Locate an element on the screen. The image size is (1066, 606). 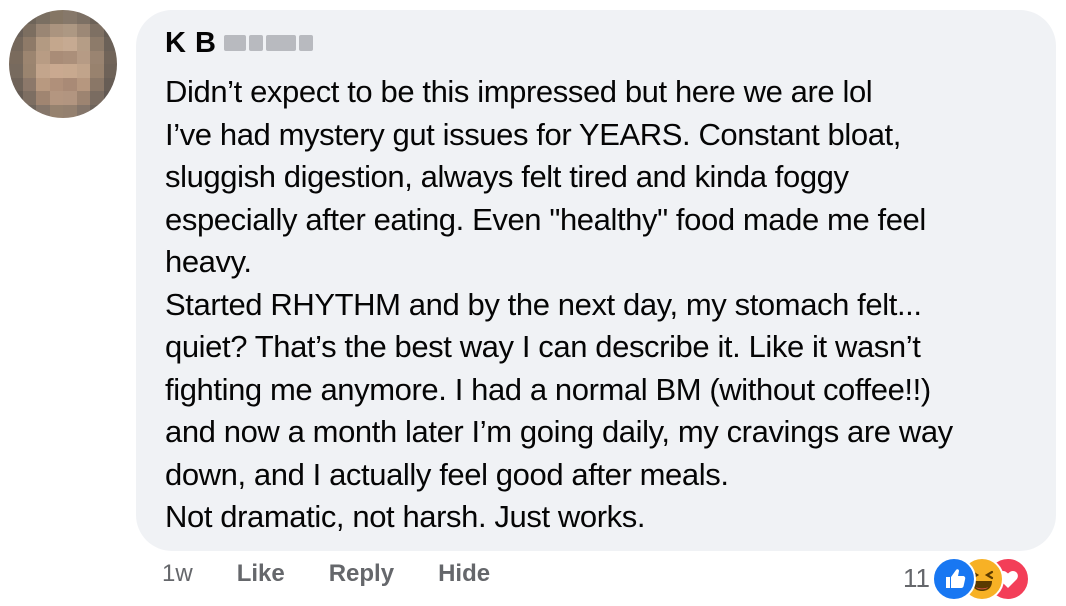
author-name: K B is located at coordinates (190, 43).